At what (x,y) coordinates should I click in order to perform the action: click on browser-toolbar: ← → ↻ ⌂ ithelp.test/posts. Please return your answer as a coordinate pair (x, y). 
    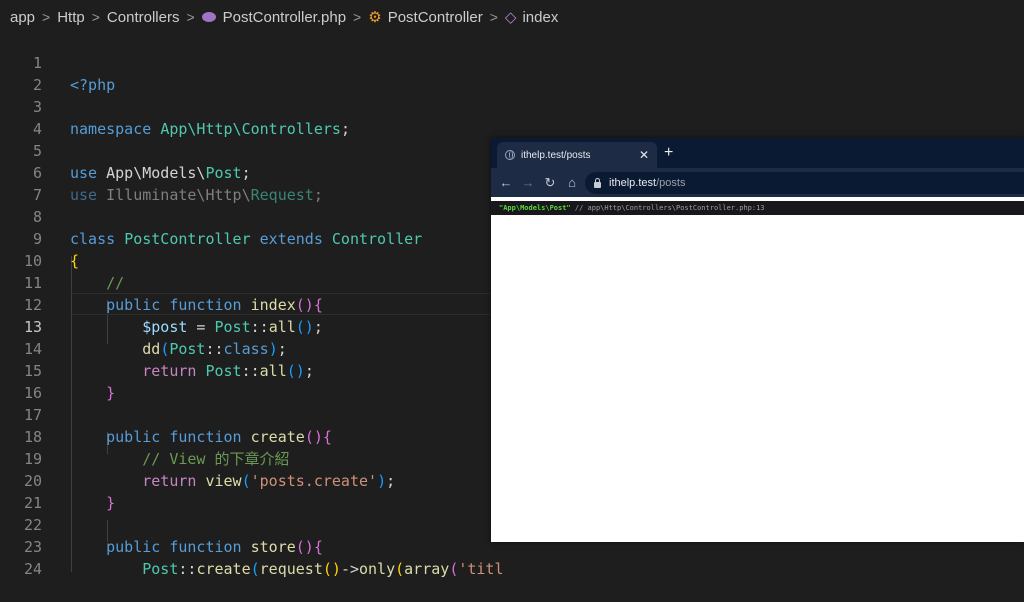
    Looking at the image, I should click on (757, 182).